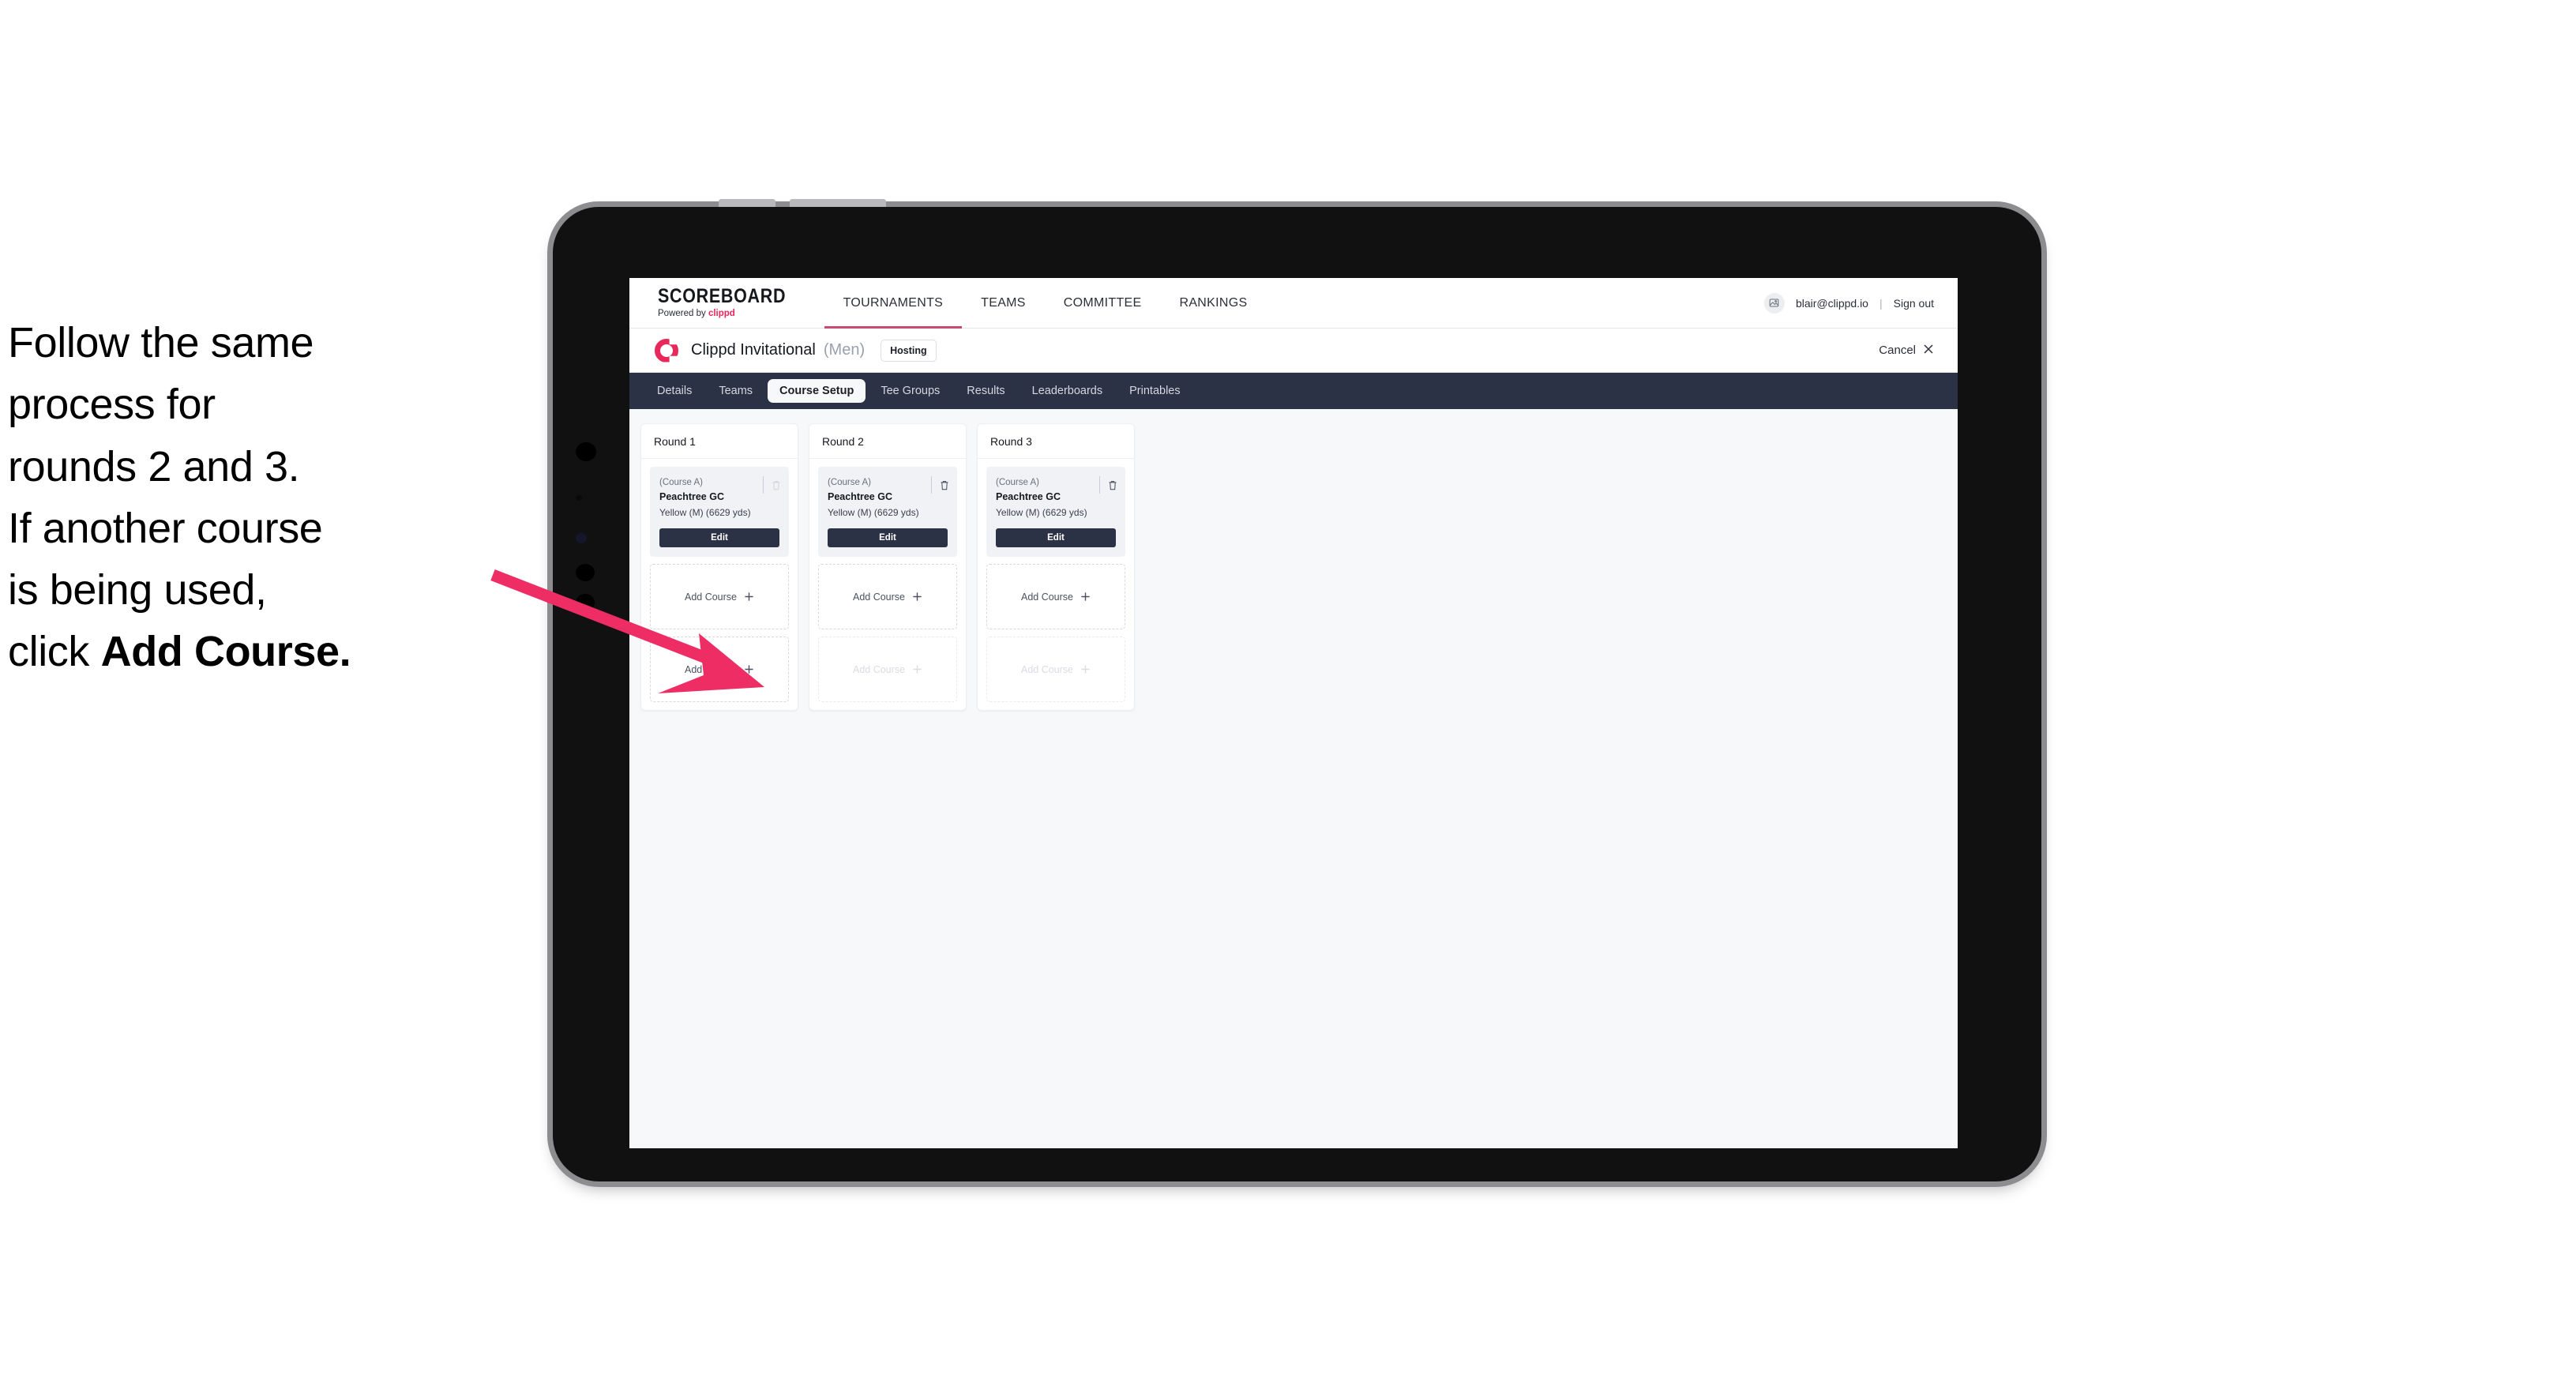 This screenshot has width=2576, height=1386. I want to click on round-1-course-tools, so click(772, 485).